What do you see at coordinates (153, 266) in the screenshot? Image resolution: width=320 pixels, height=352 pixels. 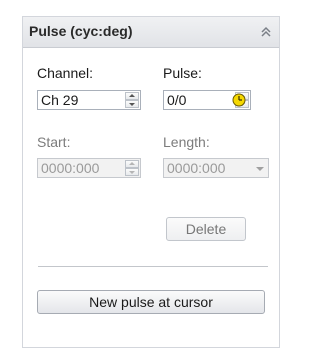 I see `divider` at bounding box center [153, 266].